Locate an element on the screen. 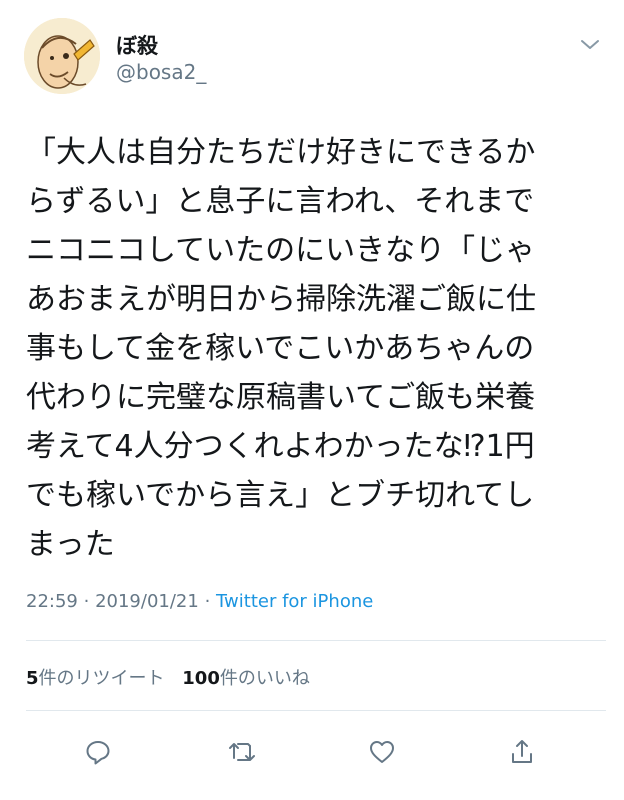  share-icon is located at coordinates (522, 751).